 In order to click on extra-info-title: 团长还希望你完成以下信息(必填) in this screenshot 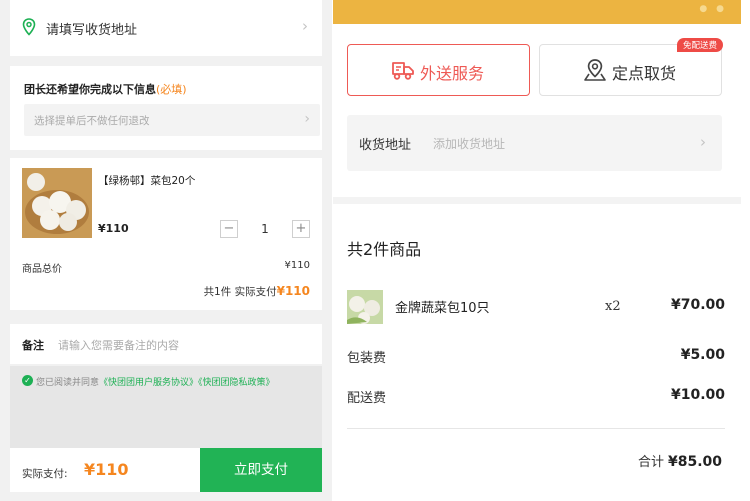, I will do `click(105, 89)`.